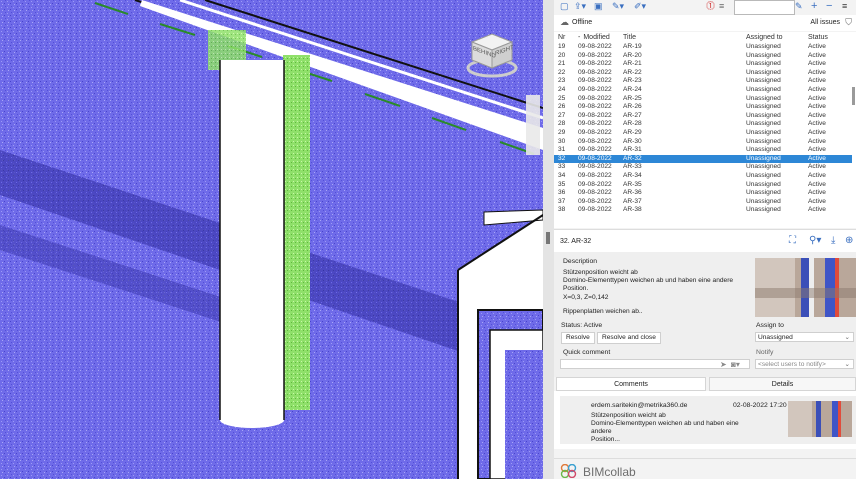 The width and height of the screenshot is (856, 479). I want to click on snapshot-image, so click(805, 287).